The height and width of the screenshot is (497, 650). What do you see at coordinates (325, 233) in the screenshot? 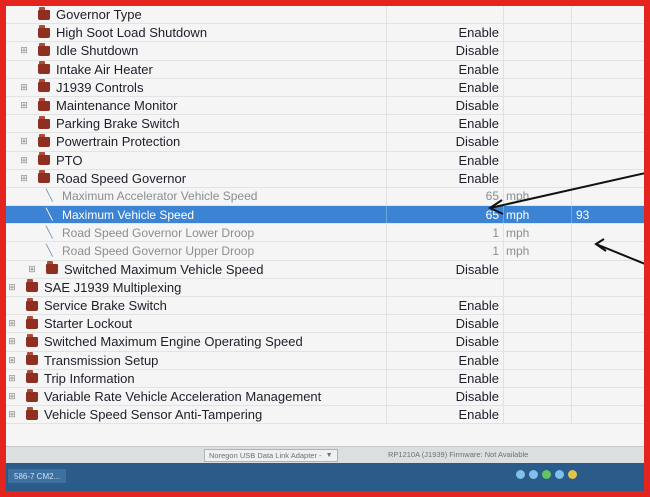
I see `tree-row: ╲ Road Speed Governor Lower Droop 1 mph` at bounding box center [325, 233].